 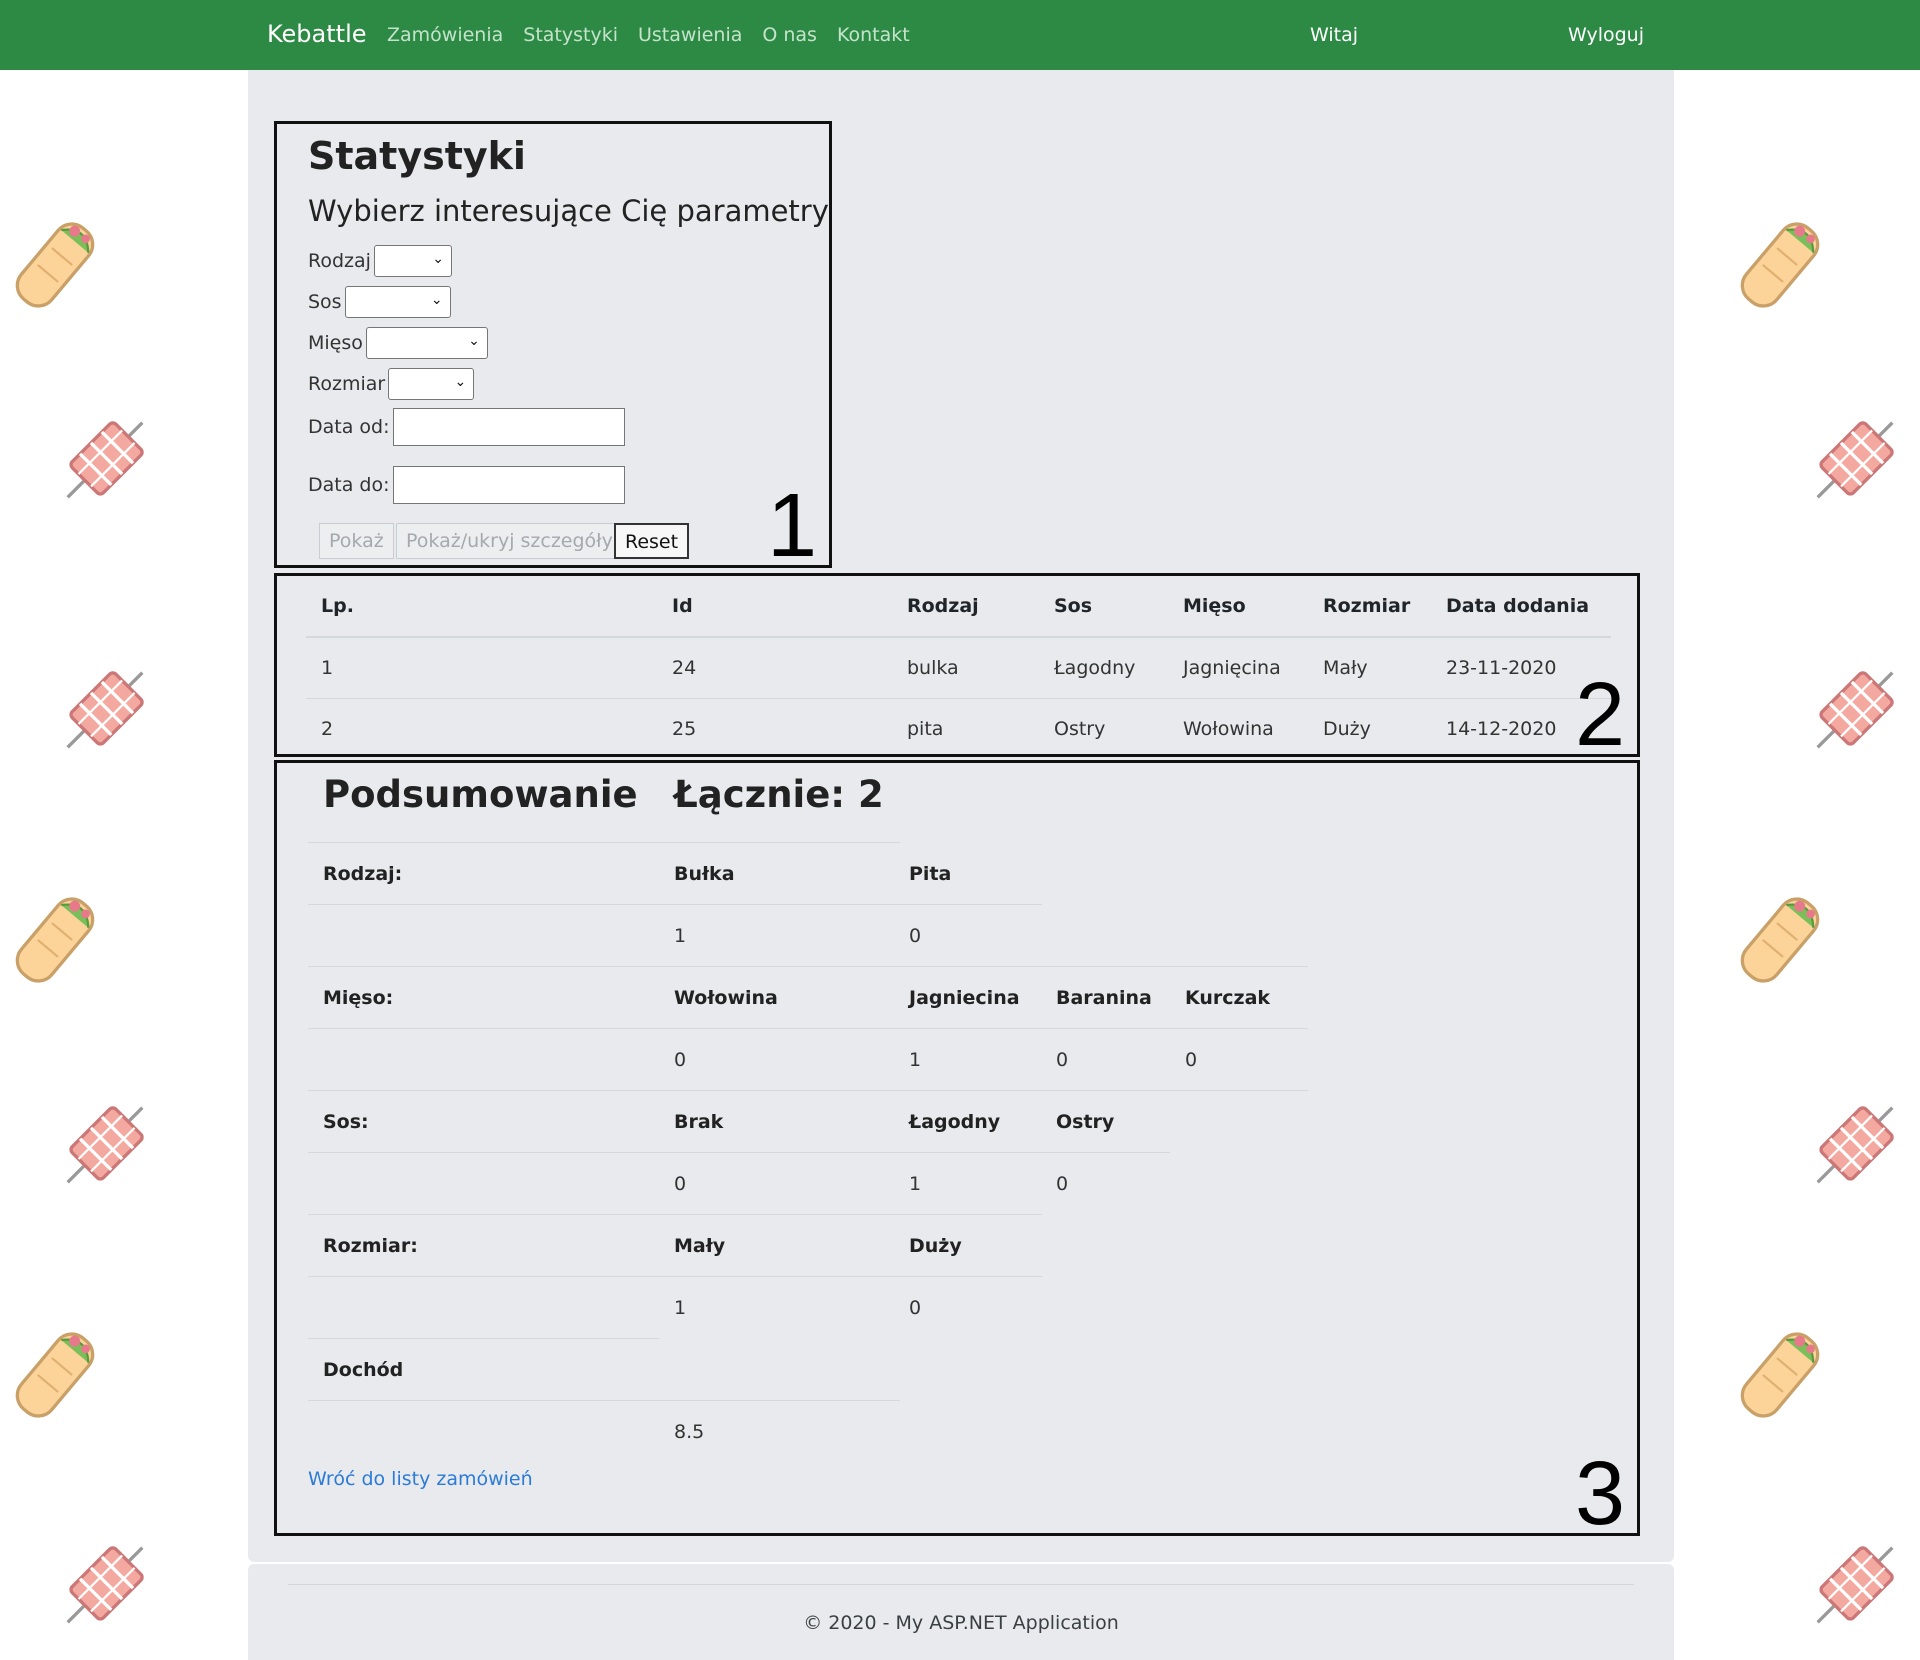 What do you see at coordinates (349, 427) in the screenshot?
I see `date-from-label: Data od:` at bounding box center [349, 427].